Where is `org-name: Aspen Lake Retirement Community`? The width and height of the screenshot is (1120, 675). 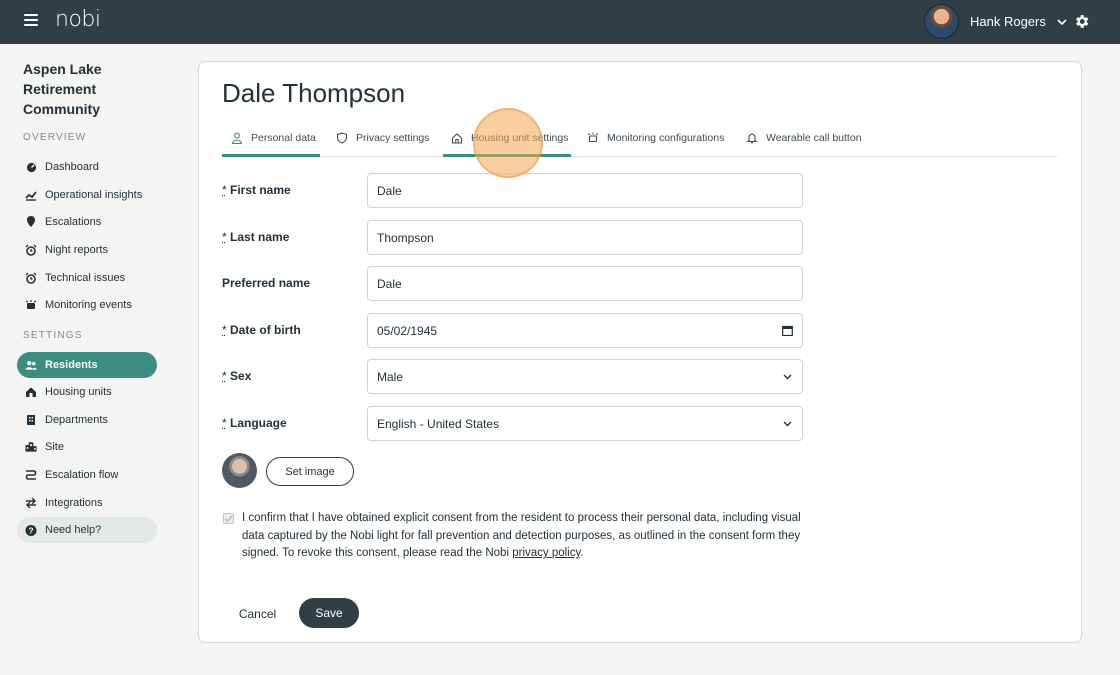
org-name: Aspen Lake Retirement Community is located at coordinates (62, 89).